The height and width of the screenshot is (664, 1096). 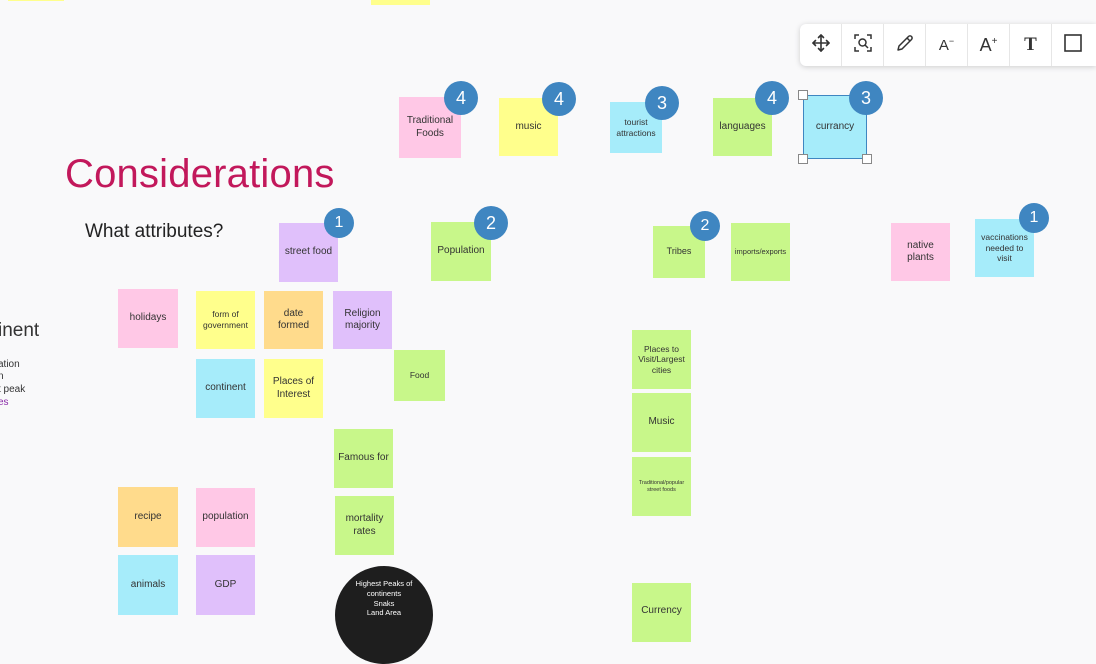 I want to click on sticky-note-text: mortality rates, so click(x=364, y=525).